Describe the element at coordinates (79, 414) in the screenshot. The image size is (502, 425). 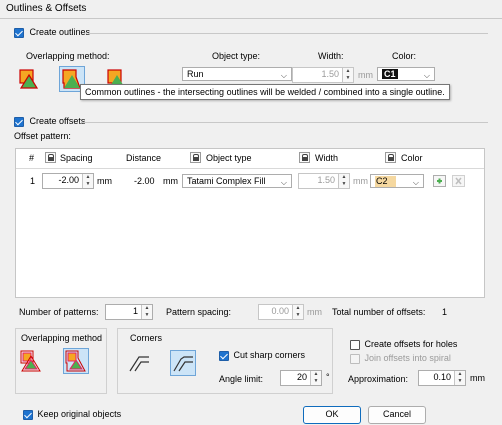
I see `keep-original-label: Keep original objects` at that location.